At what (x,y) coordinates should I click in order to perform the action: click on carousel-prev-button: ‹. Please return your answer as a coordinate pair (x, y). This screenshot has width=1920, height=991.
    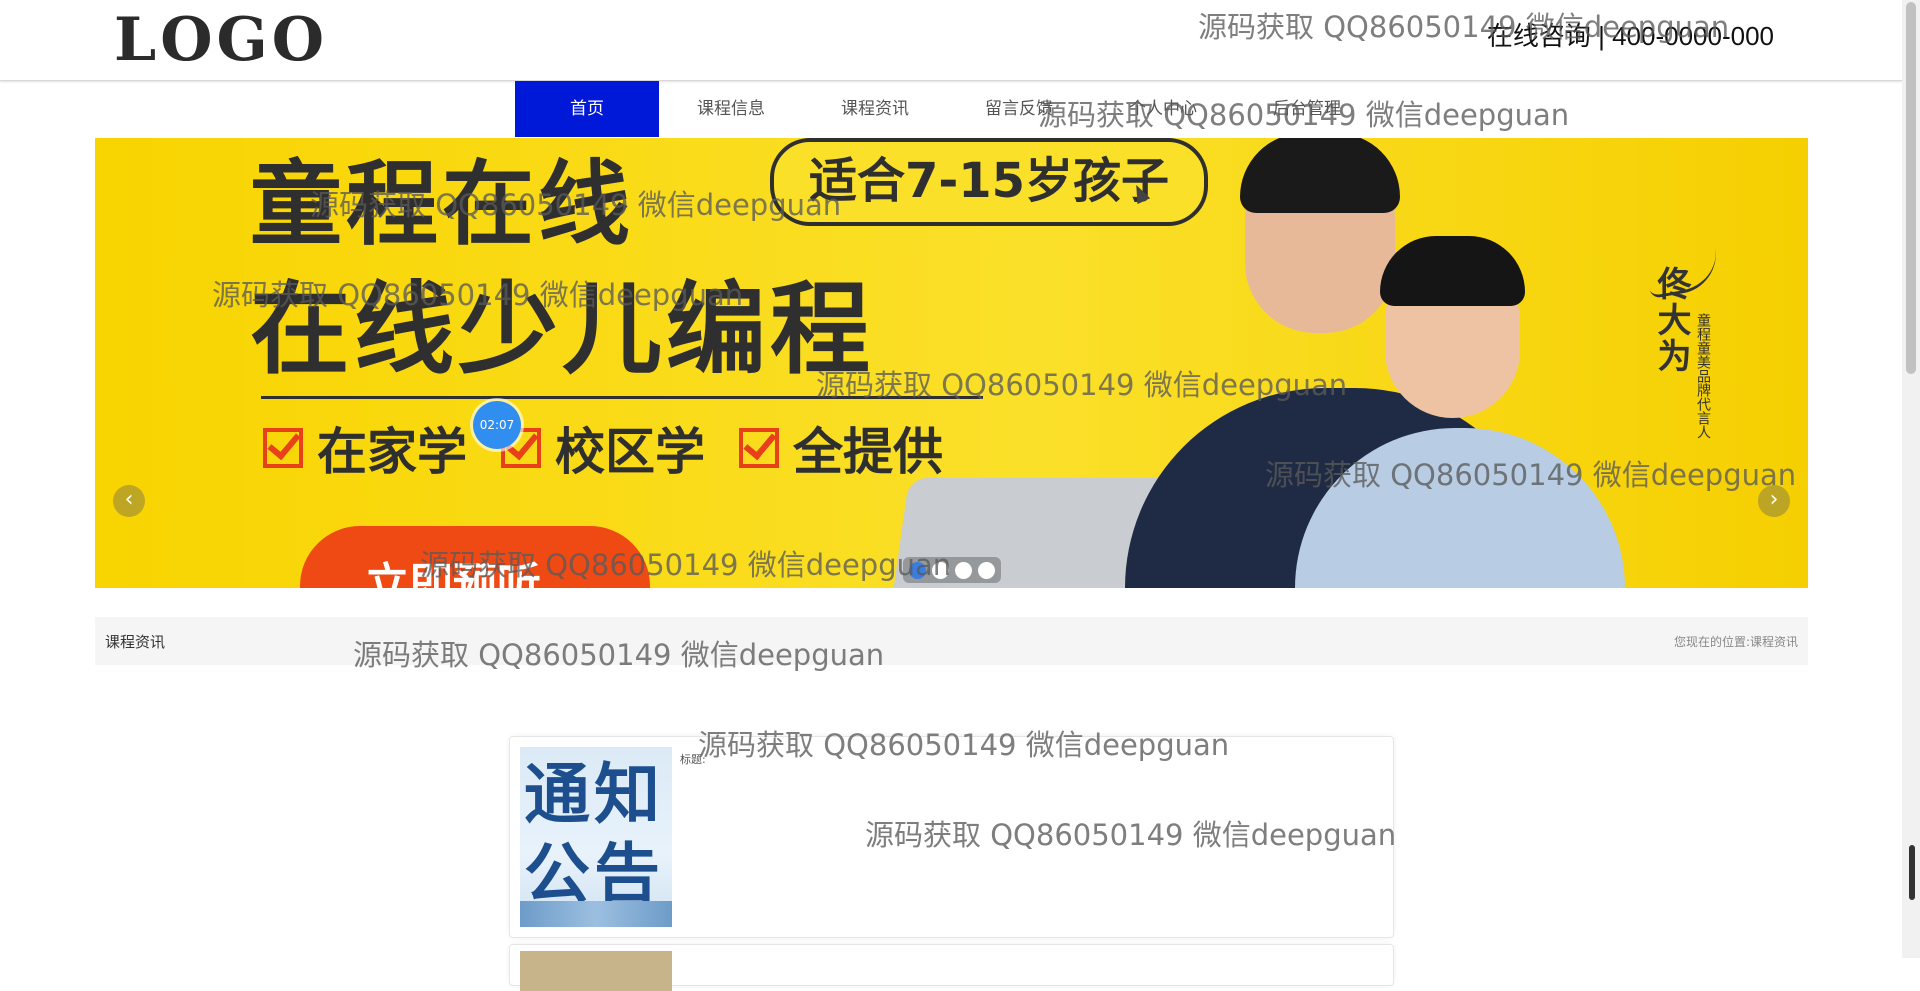
    Looking at the image, I should click on (129, 501).